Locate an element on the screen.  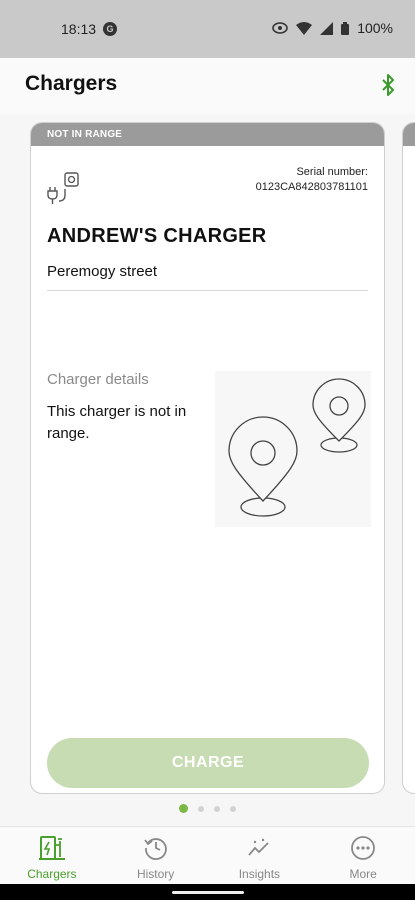
battery-icon is located at coordinates (345, 28).